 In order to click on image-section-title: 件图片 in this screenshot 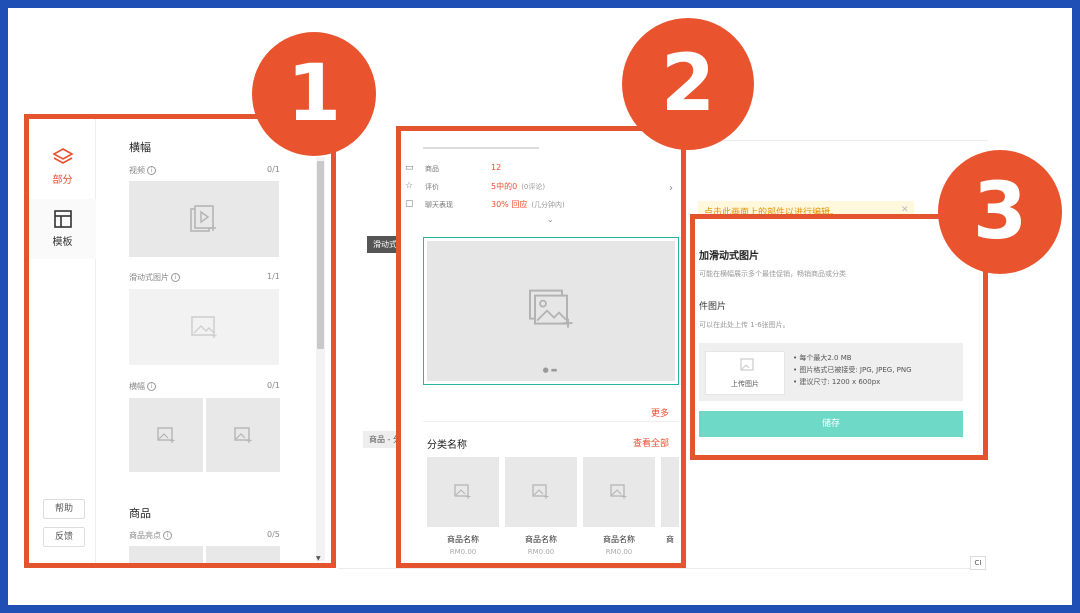, I will do `click(713, 307)`.